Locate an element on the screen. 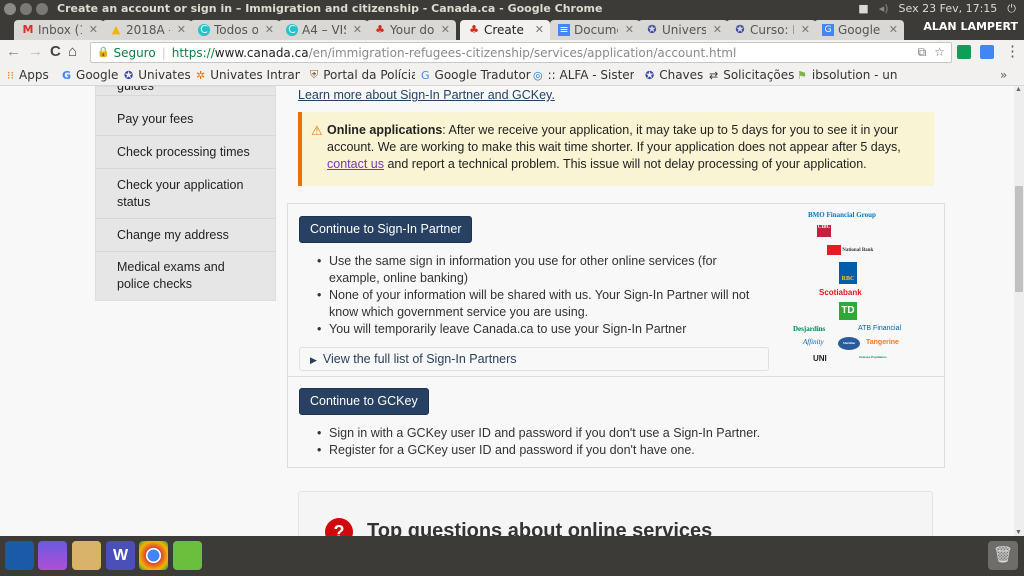 This screenshot has height=576, width=1024. bookmark-portal-policia: ⛨ Portal da Polícia is located at coordinates (362, 75).